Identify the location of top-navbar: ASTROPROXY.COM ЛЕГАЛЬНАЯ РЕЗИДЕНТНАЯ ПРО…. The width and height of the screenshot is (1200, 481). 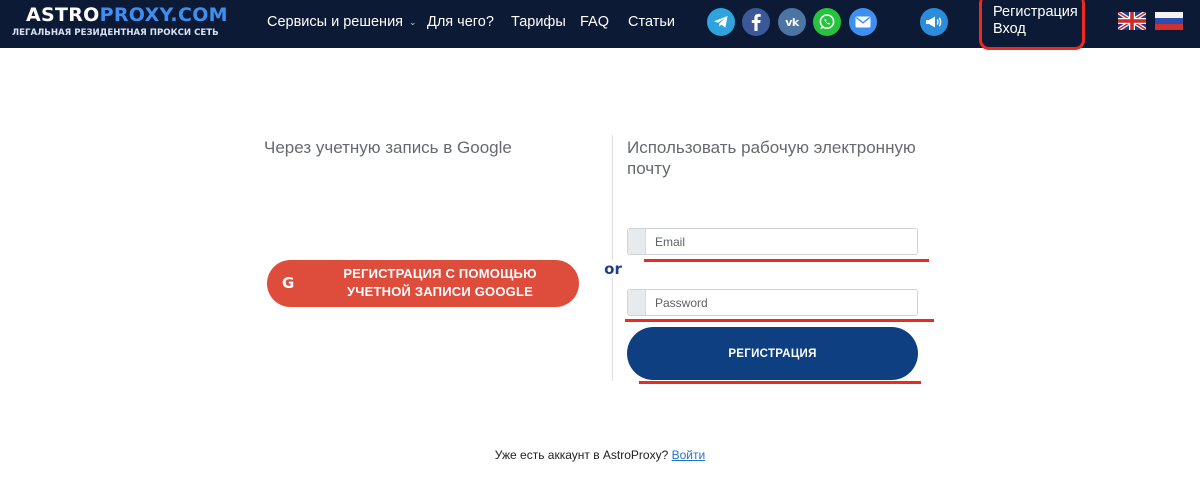
(600, 24).